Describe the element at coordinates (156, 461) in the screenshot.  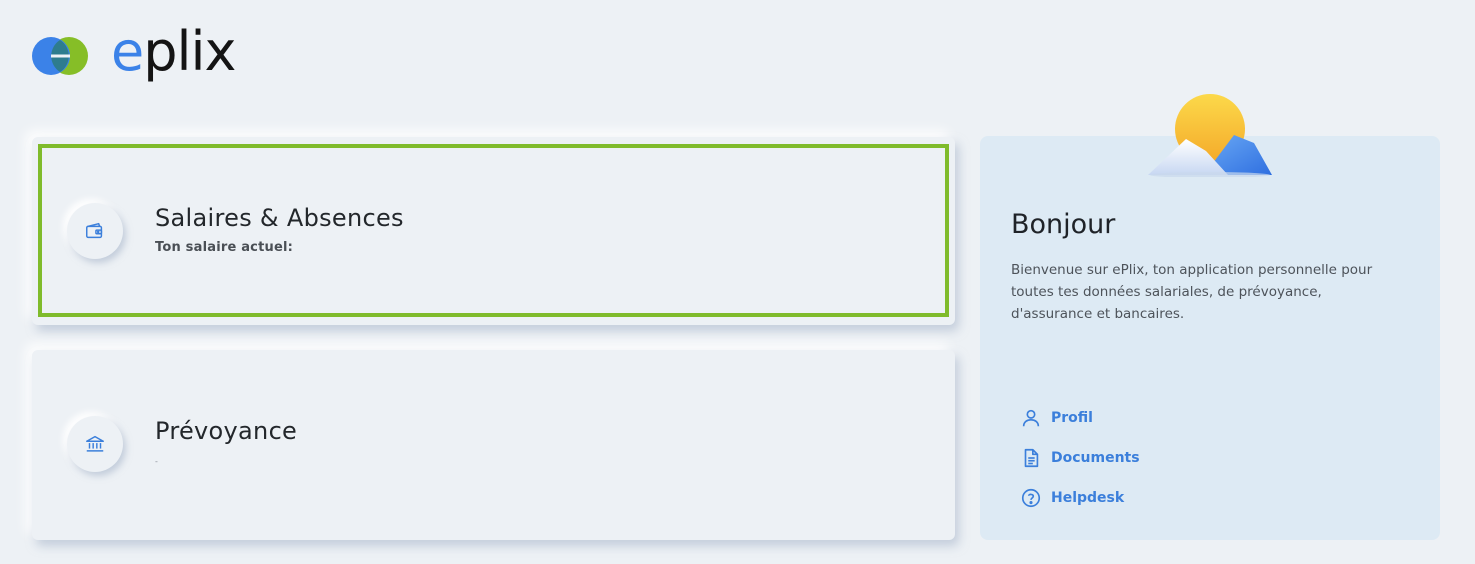
I see `card-subtitle: -` at that location.